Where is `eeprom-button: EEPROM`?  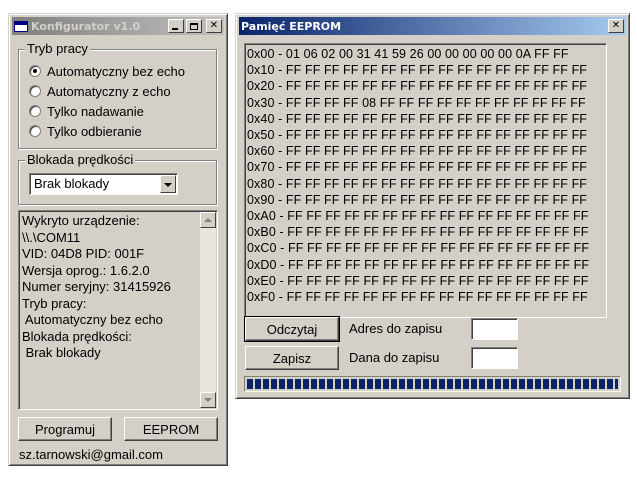 eeprom-button: EEPROM is located at coordinates (171, 429).